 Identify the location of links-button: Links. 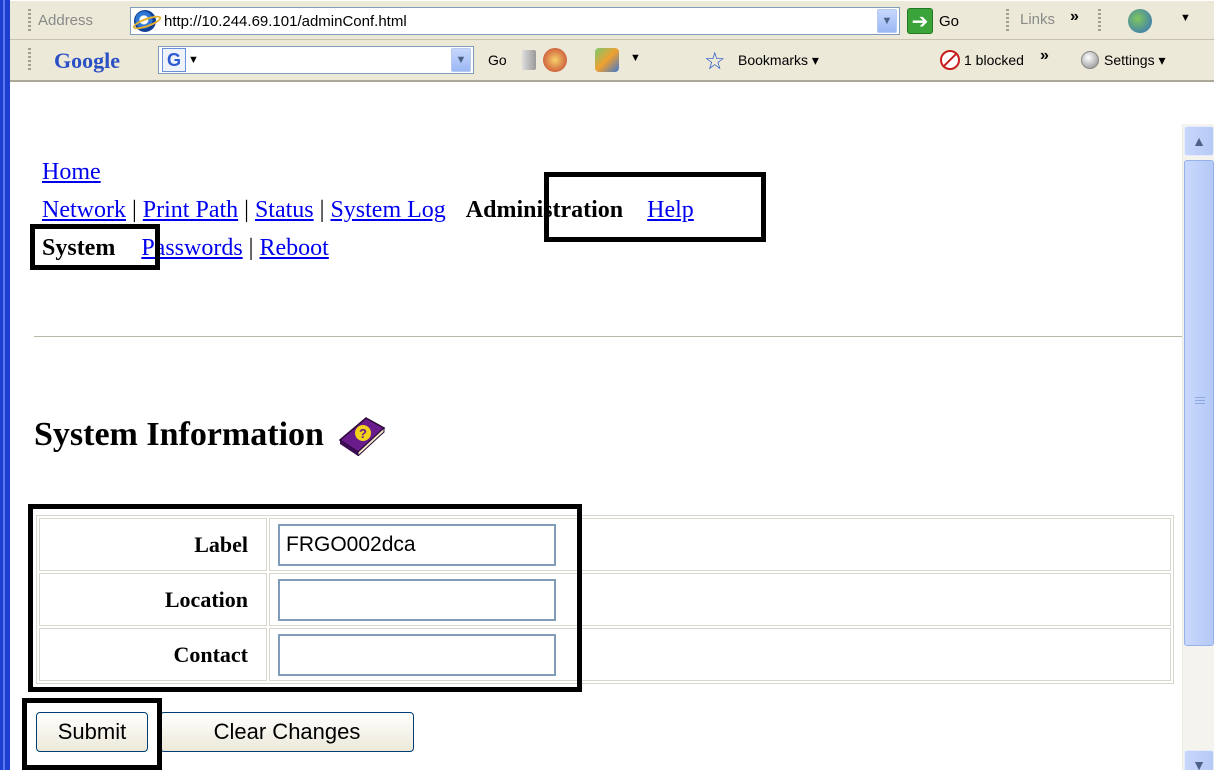
(1037, 19).